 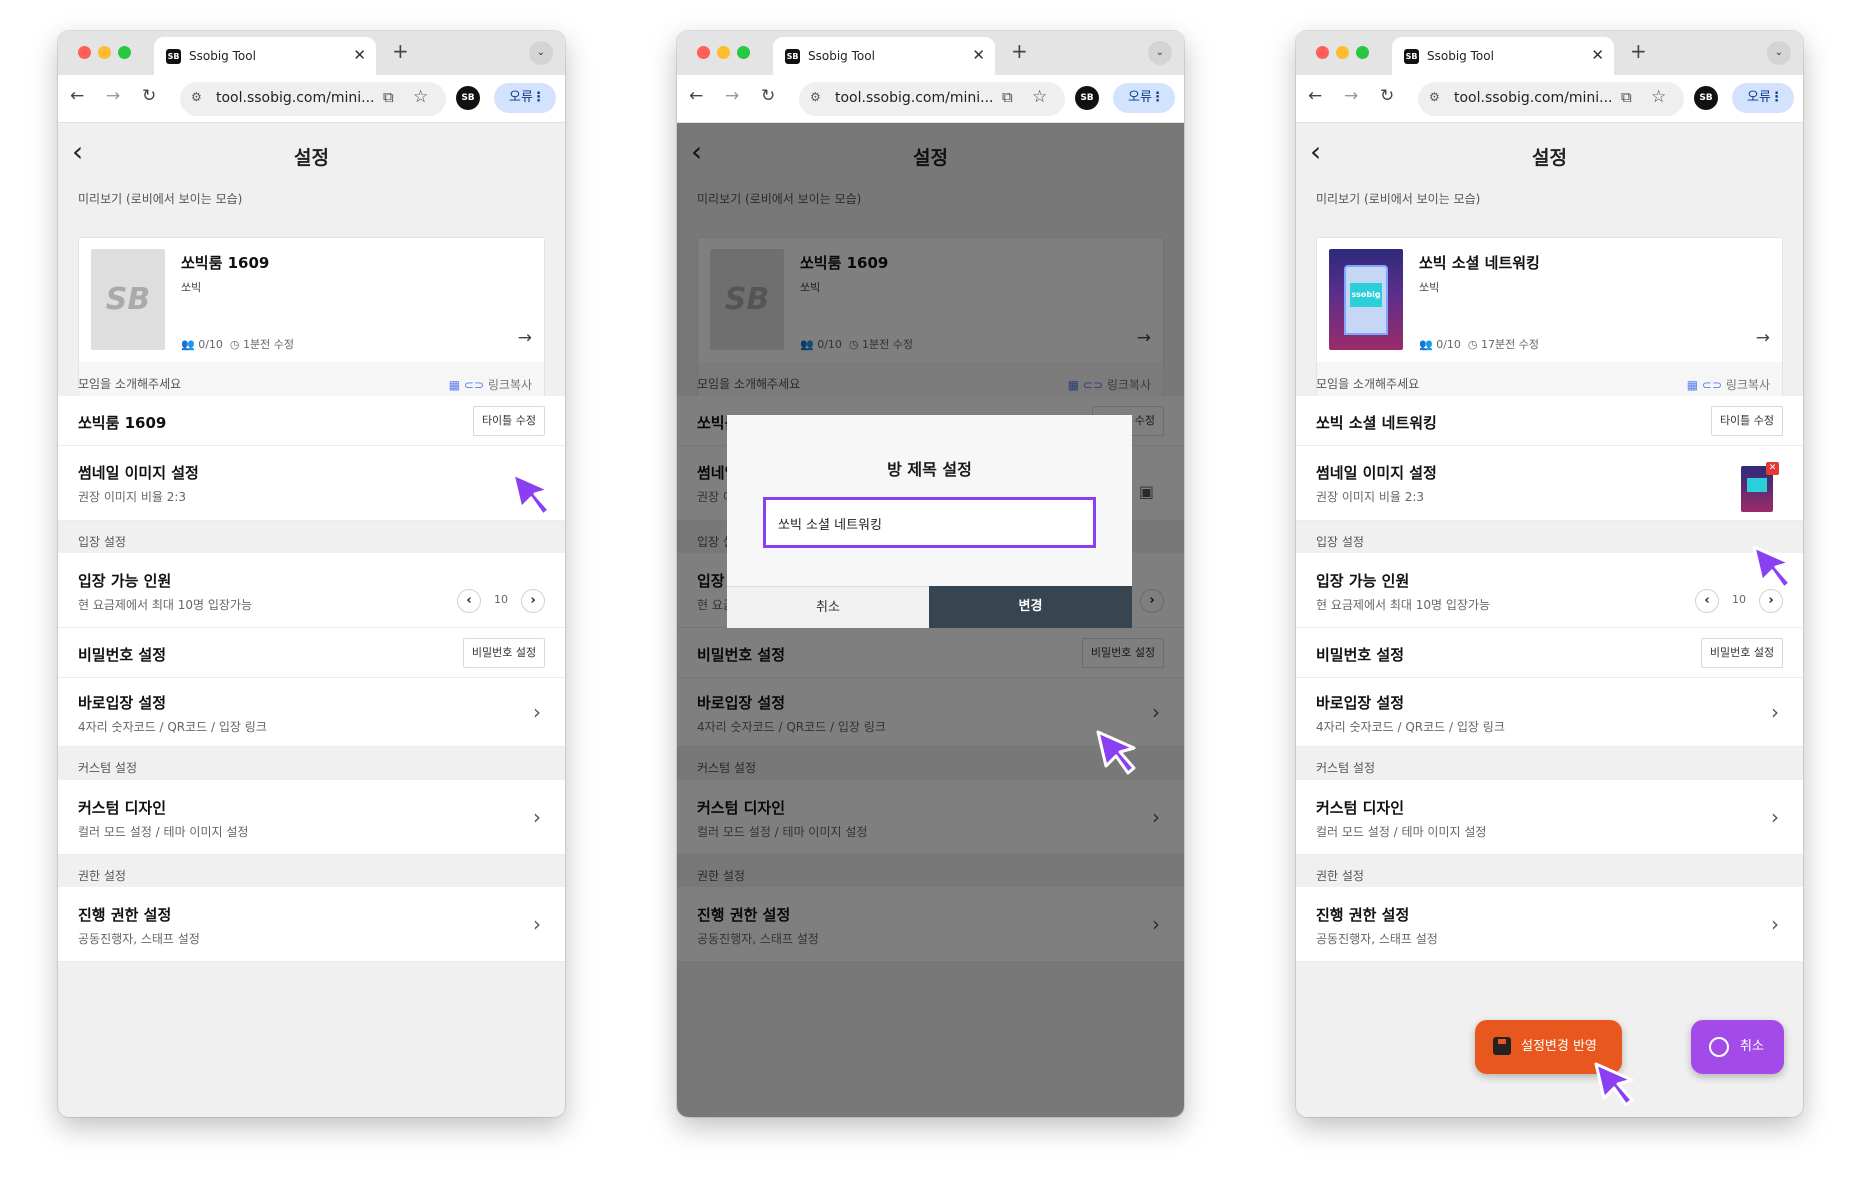 What do you see at coordinates (1428, 344) in the screenshot?
I see `people-icon: 👥` at bounding box center [1428, 344].